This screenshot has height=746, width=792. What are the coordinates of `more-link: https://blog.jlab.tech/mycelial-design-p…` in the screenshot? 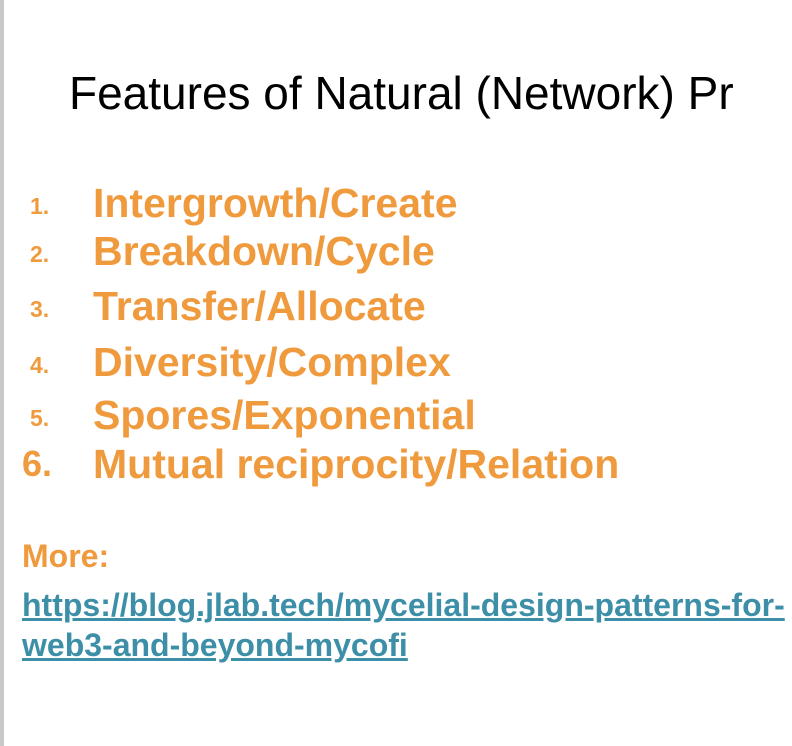 It's located at (407, 625).